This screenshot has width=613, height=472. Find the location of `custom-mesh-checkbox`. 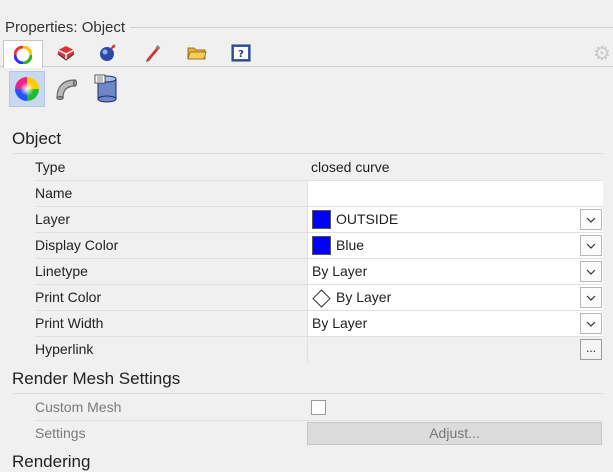

custom-mesh-checkbox is located at coordinates (318, 407).